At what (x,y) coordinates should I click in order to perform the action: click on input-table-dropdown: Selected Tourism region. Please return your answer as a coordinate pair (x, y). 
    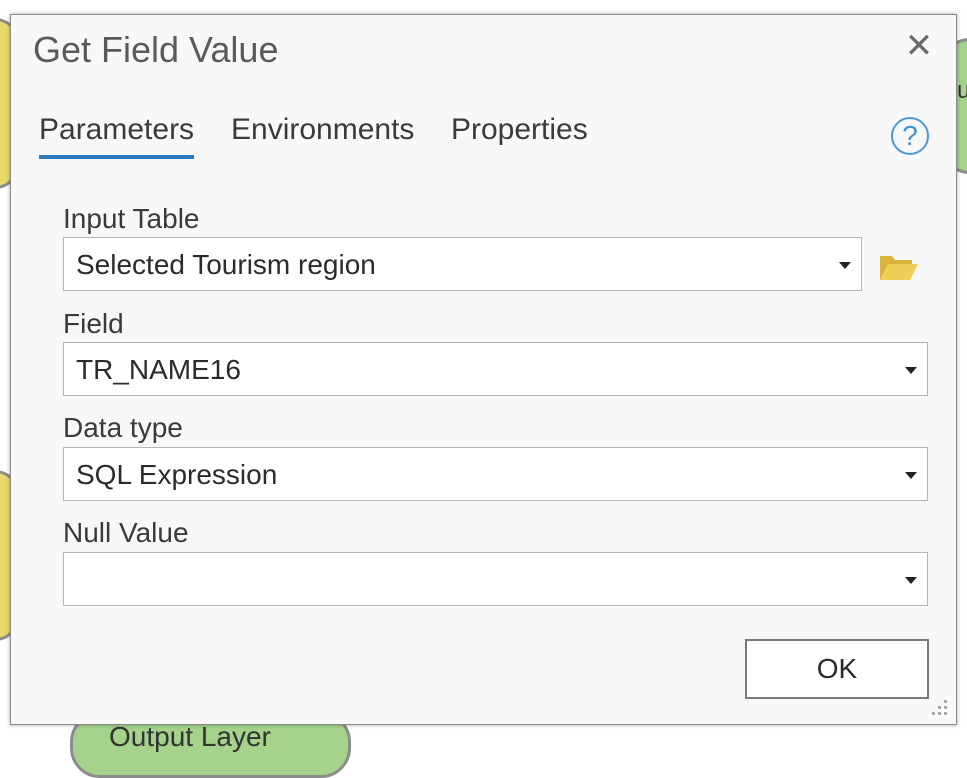
    Looking at the image, I should click on (462, 264).